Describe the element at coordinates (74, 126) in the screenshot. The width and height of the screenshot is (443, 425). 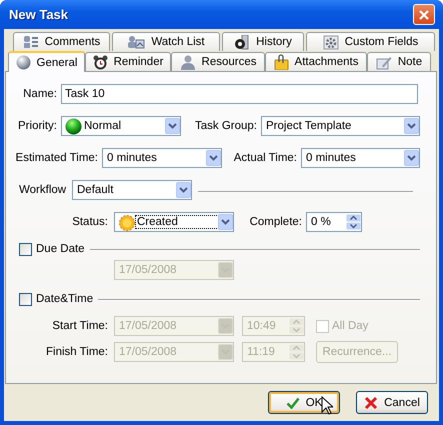
I see `ball-icon` at that location.